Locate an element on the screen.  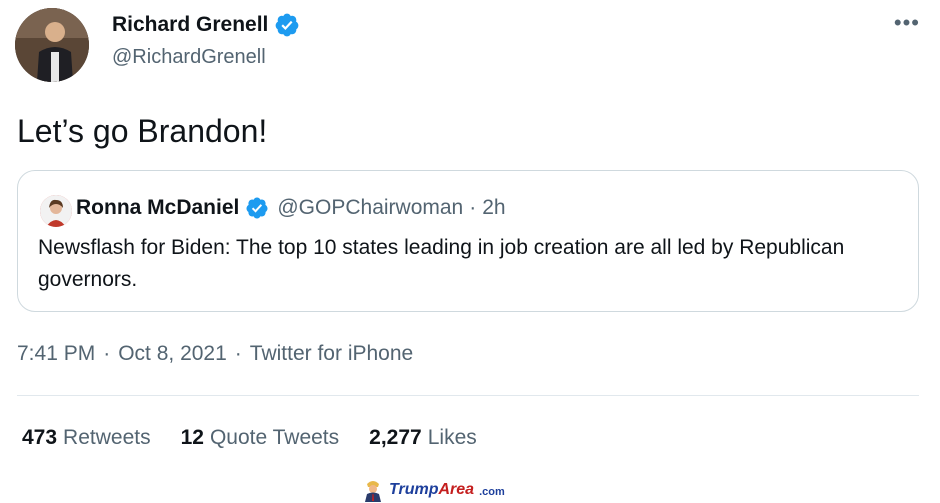
quoted-author-name: Ronna McDaniel is located at coordinates (157, 208).